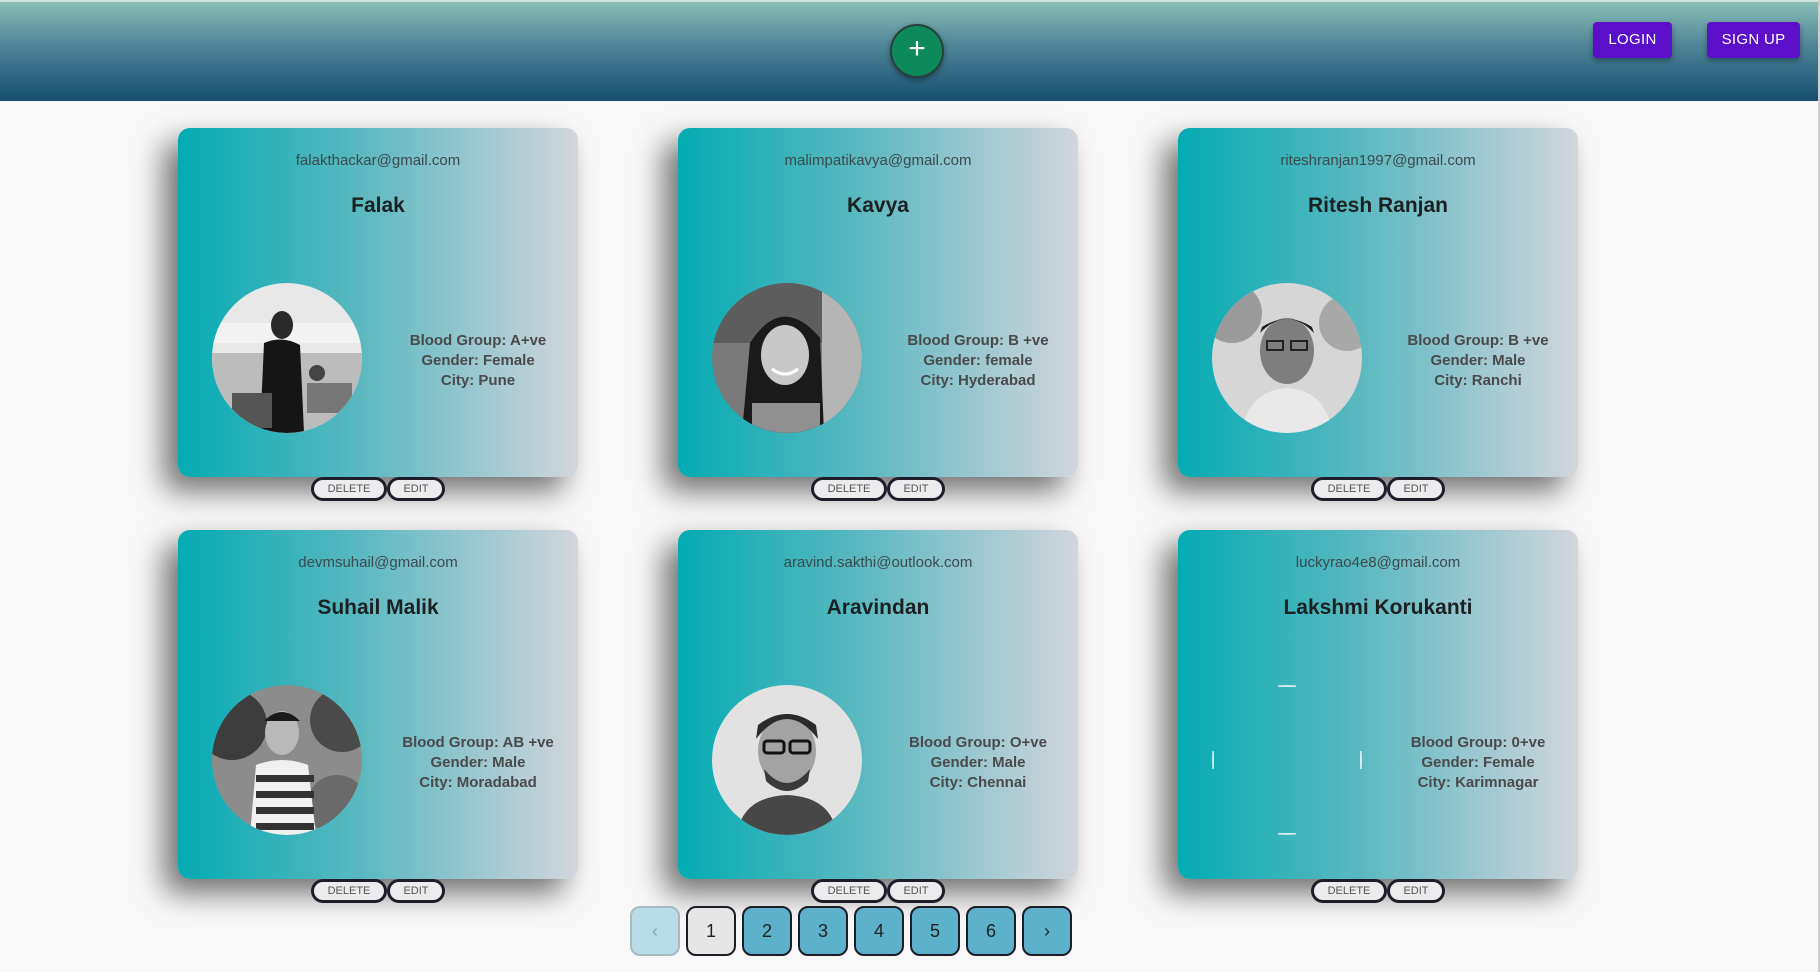  What do you see at coordinates (1378, 205) in the screenshot?
I see `donor-name: Ritesh Ranjan` at bounding box center [1378, 205].